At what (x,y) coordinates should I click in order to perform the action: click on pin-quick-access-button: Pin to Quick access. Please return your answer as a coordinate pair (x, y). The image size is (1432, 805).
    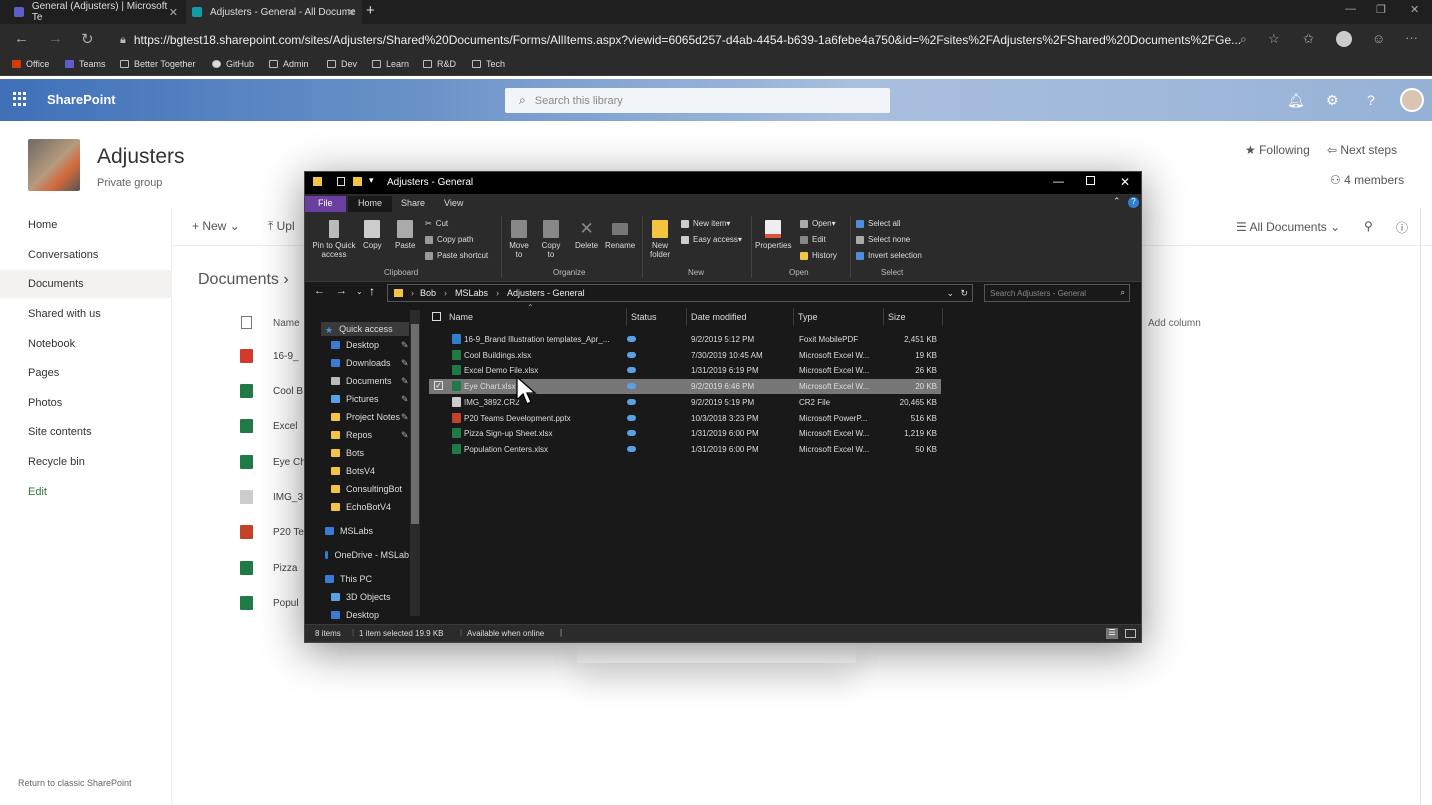
    Looking at the image, I should click on (334, 239).